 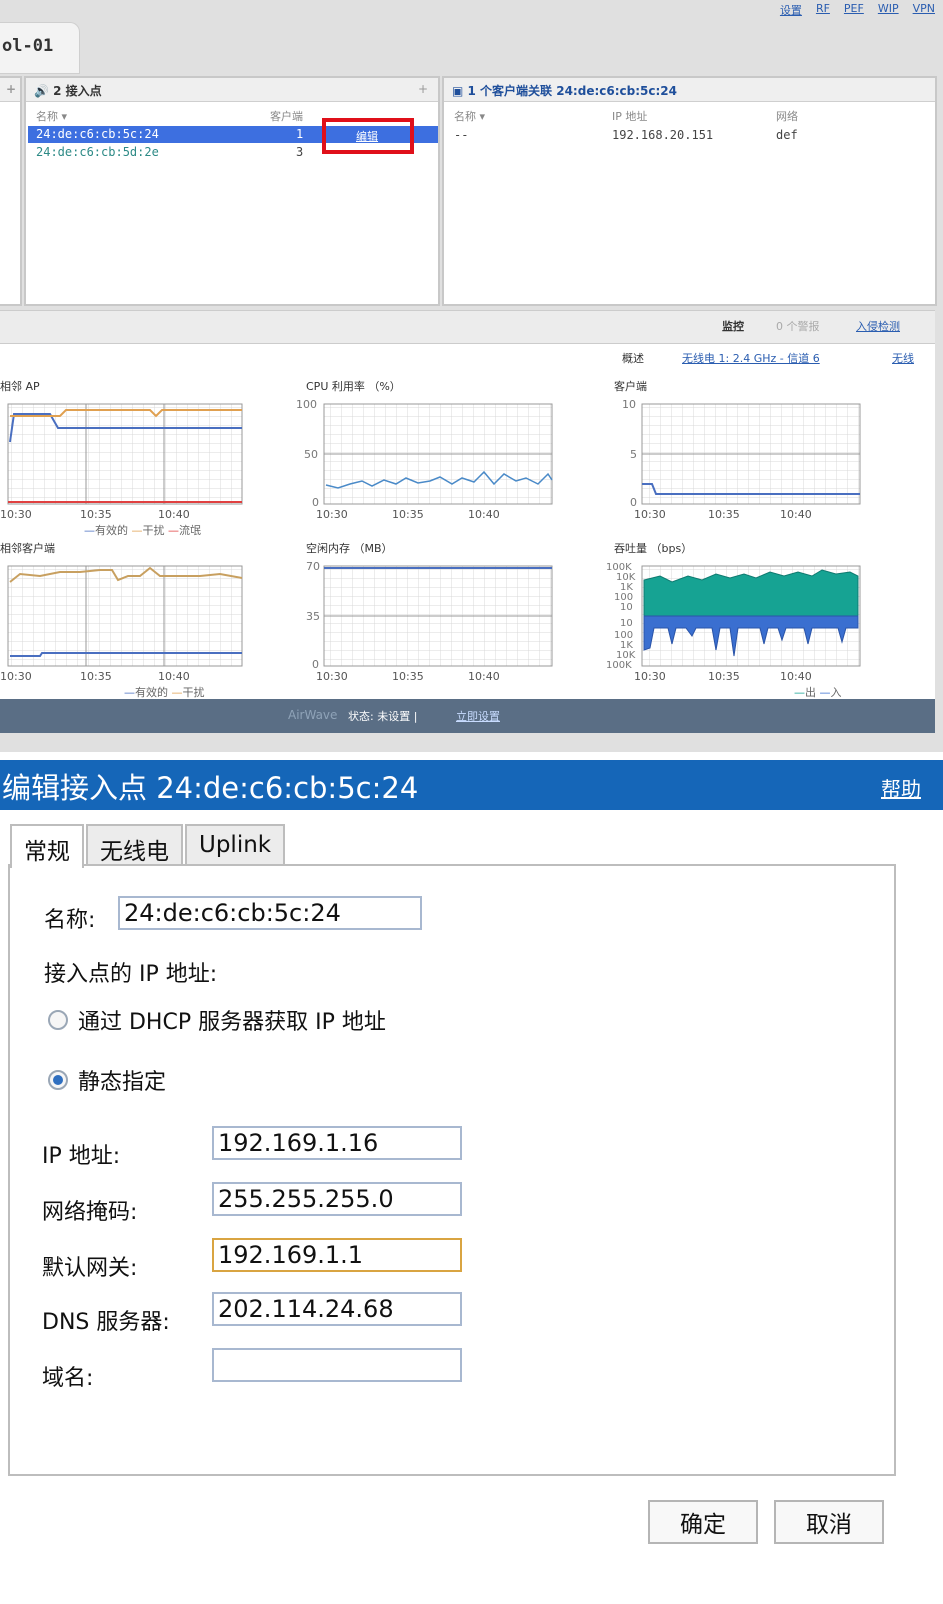 I want to click on edit-link: 编辑, so click(x=367, y=136).